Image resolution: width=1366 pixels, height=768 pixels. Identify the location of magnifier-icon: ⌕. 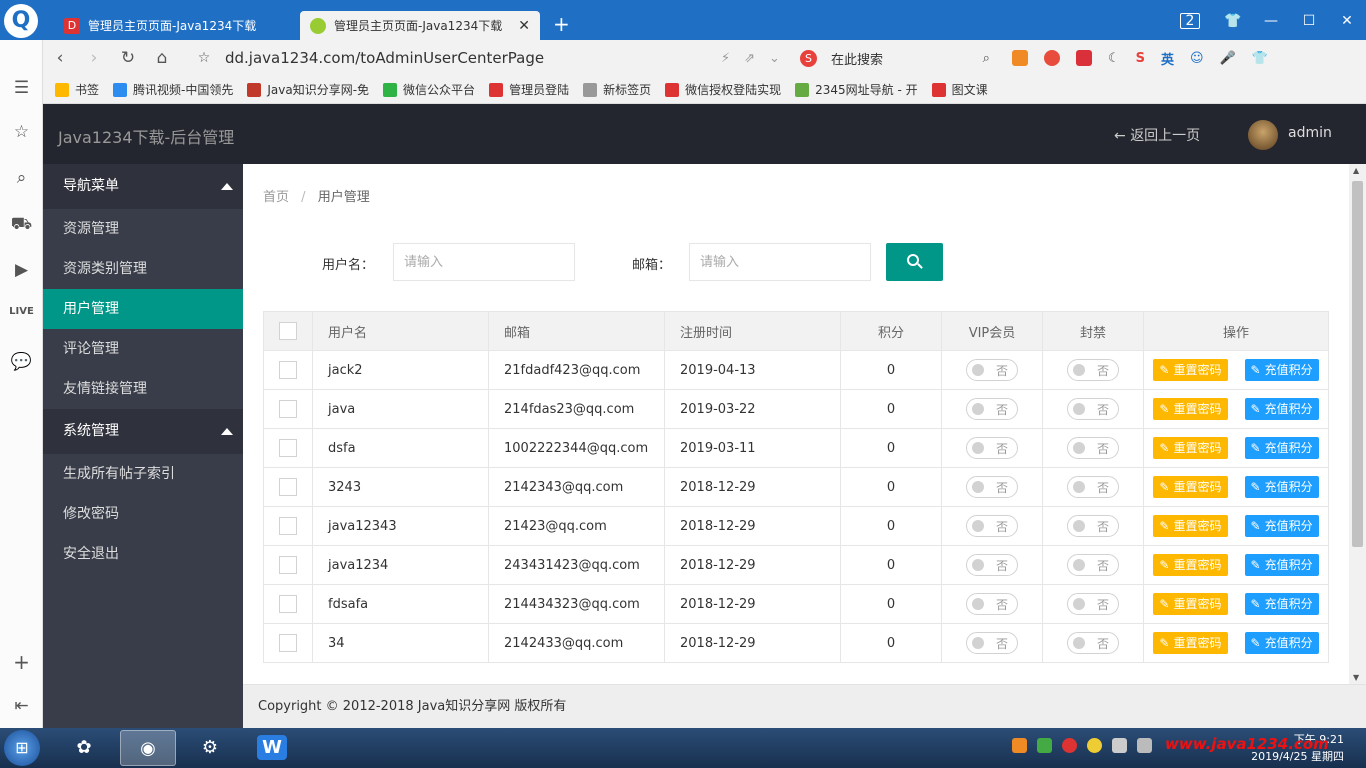
(986, 58).